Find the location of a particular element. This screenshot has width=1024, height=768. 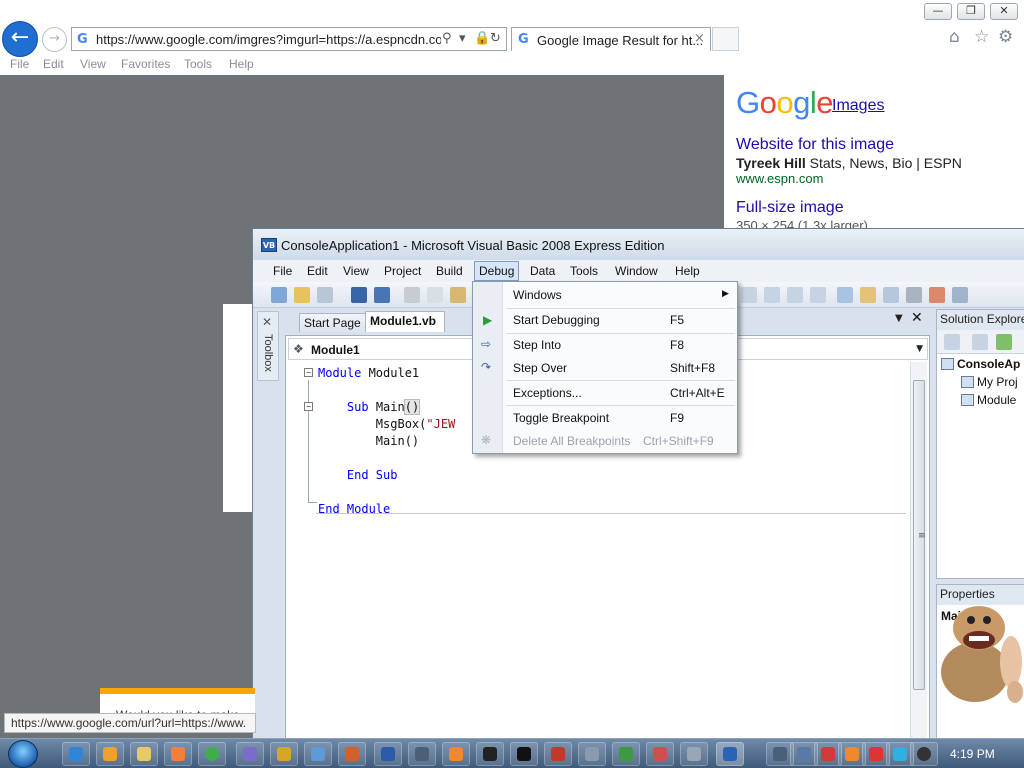

menu-item-start-debugging: ▶ Start Debugging F5 is located at coordinates (610, 320).